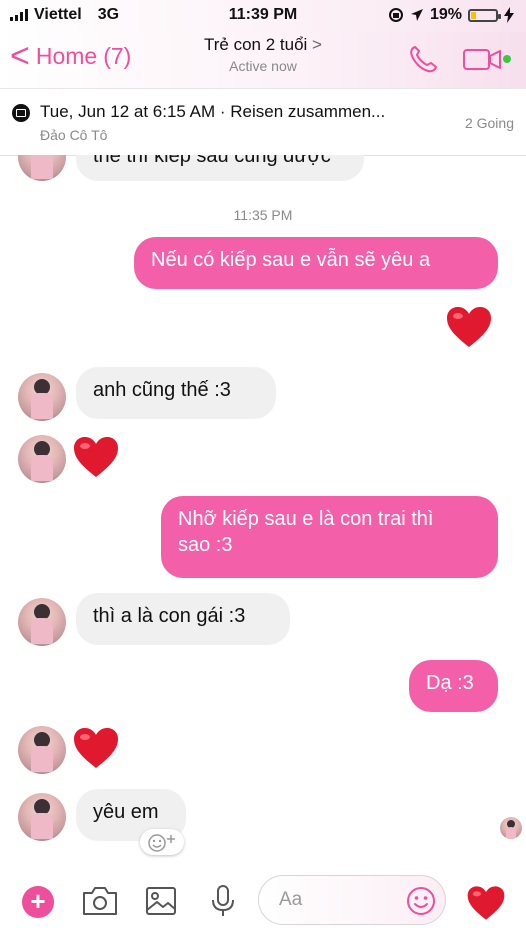 The width and height of the screenshot is (526, 937). Describe the element at coordinates (450, 683) in the screenshot. I see `message-text: Dạ :3` at that location.